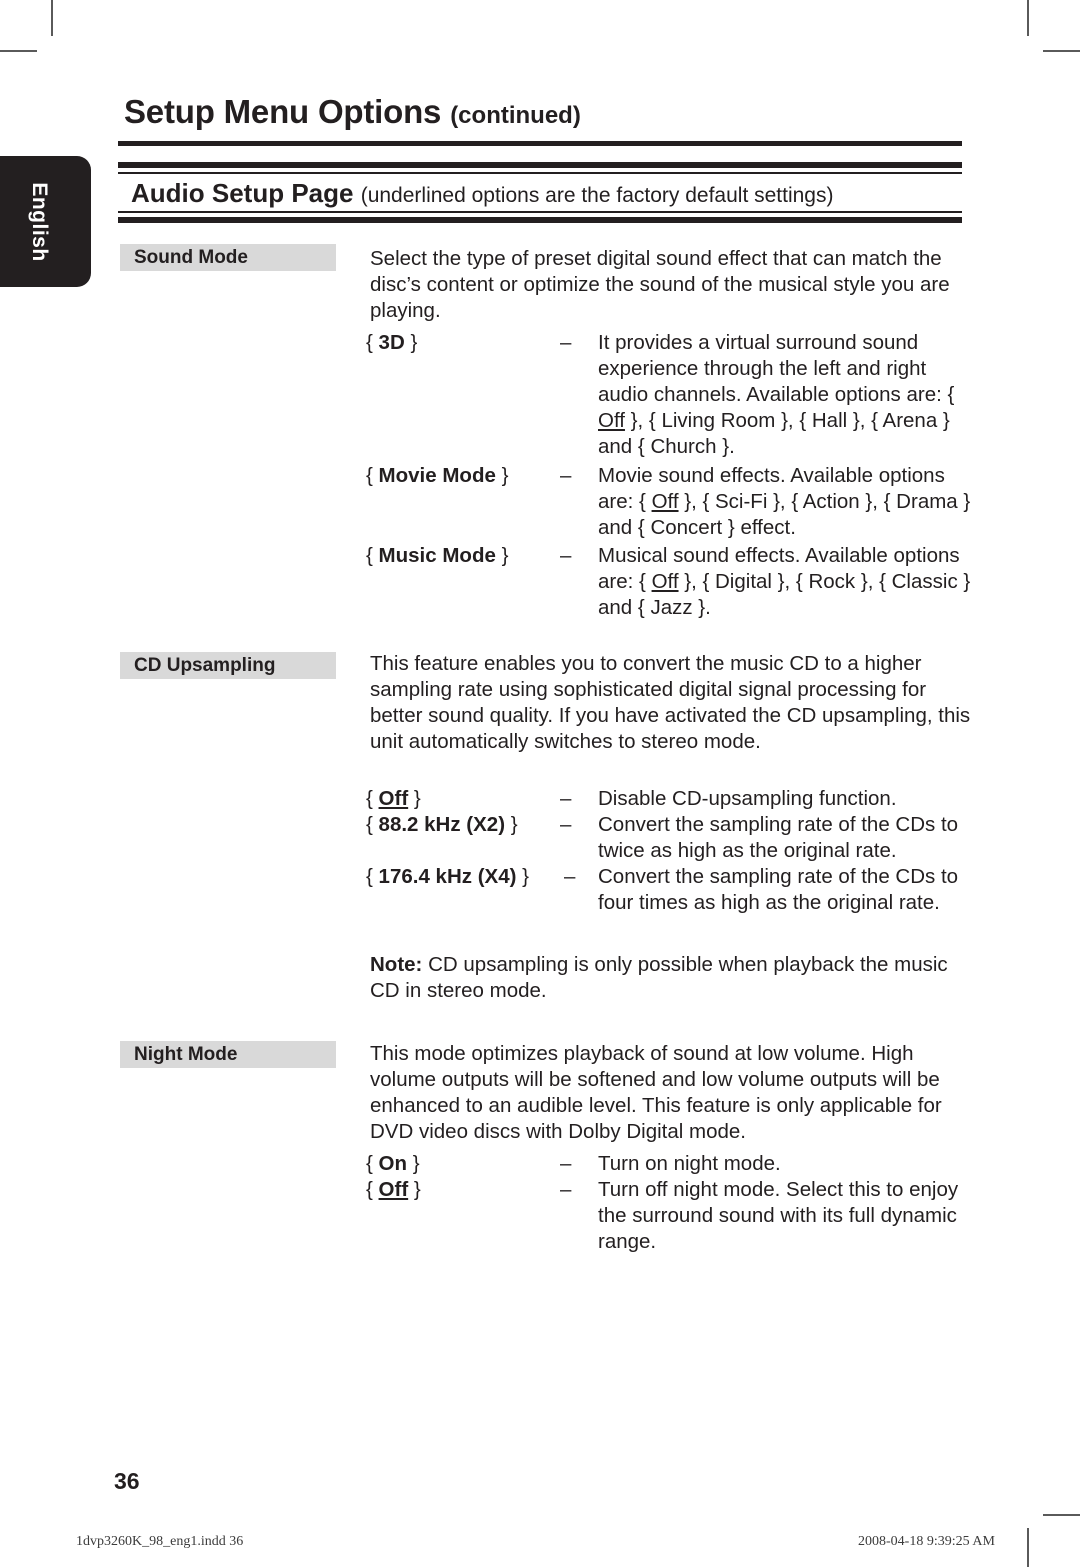 The height and width of the screenshot is (1567, 1080). I want to click on page-number: 36, so click(127, 1481).